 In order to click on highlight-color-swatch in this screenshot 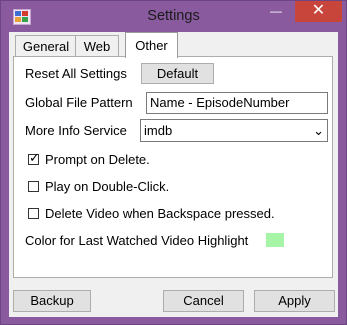, I will do `click(275, 240)`.